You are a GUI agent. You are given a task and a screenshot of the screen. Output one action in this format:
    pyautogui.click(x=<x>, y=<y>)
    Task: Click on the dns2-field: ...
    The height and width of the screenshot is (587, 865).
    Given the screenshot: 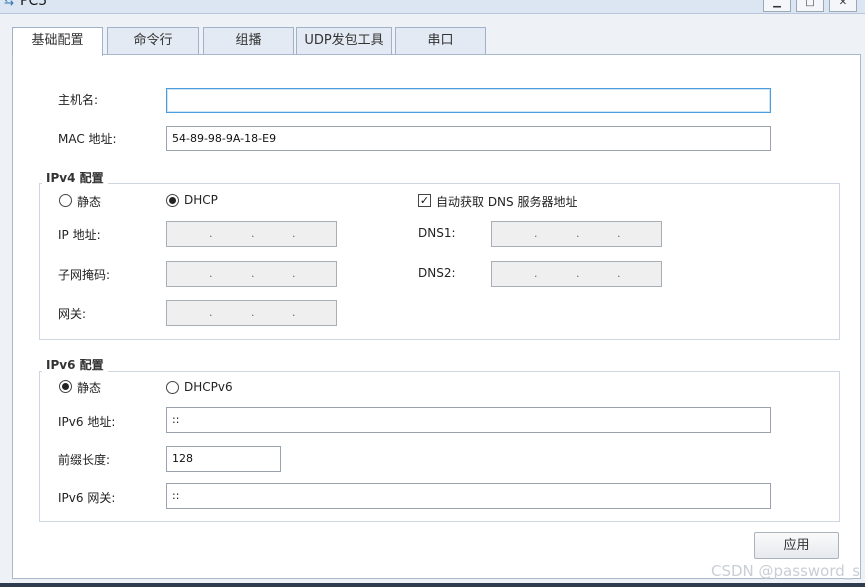 What is the action you would take?
    pyautogui.click(x=576, y=274)
    